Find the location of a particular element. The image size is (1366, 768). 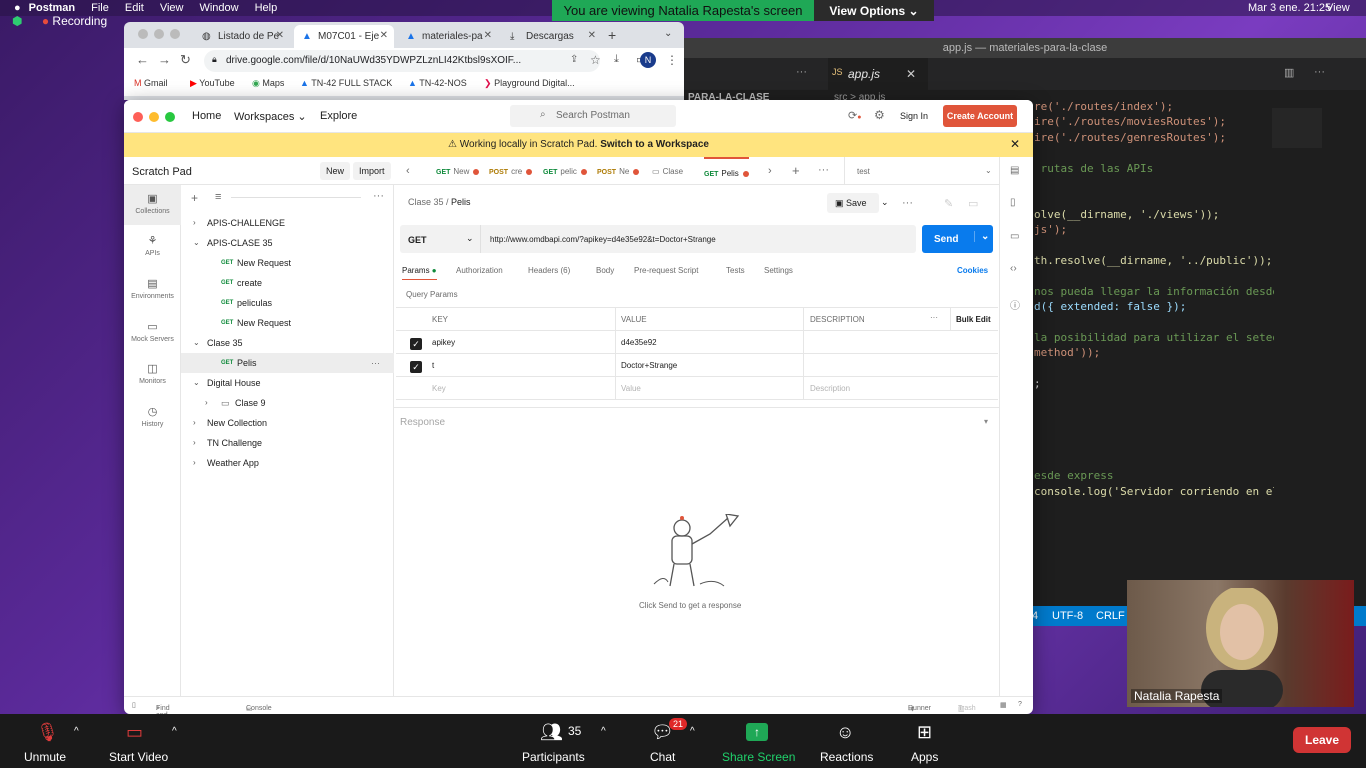

tree-item: › Weather App is located at coordinates (287, 463).